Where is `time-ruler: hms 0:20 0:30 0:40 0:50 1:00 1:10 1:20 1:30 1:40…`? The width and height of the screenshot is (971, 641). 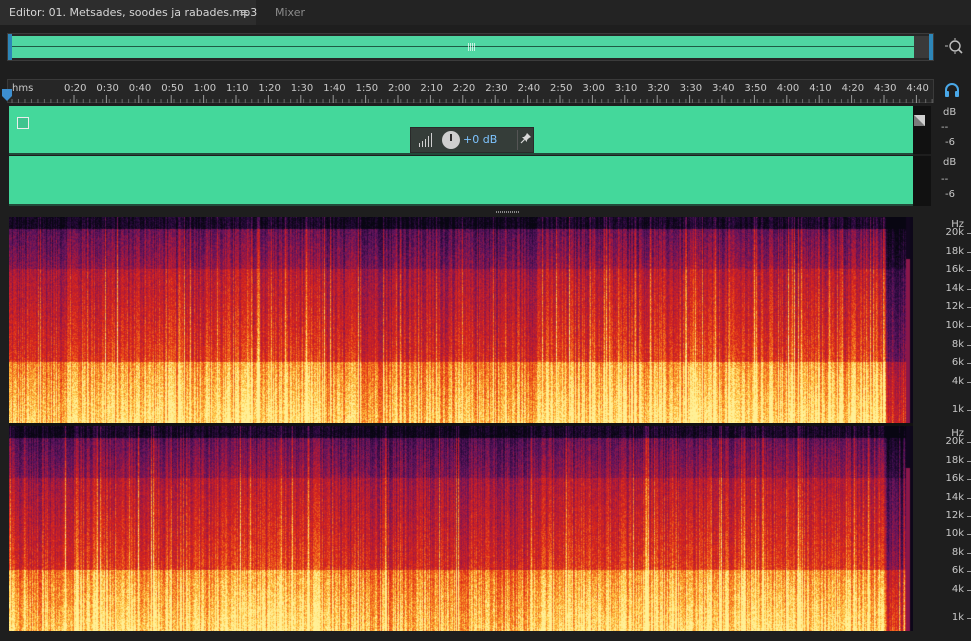
time-ruler: hms 0:20 0:30 0:40 0:50 1:00 1:10 1:20 1:30 1:40… is located at coordinates (470, 91).